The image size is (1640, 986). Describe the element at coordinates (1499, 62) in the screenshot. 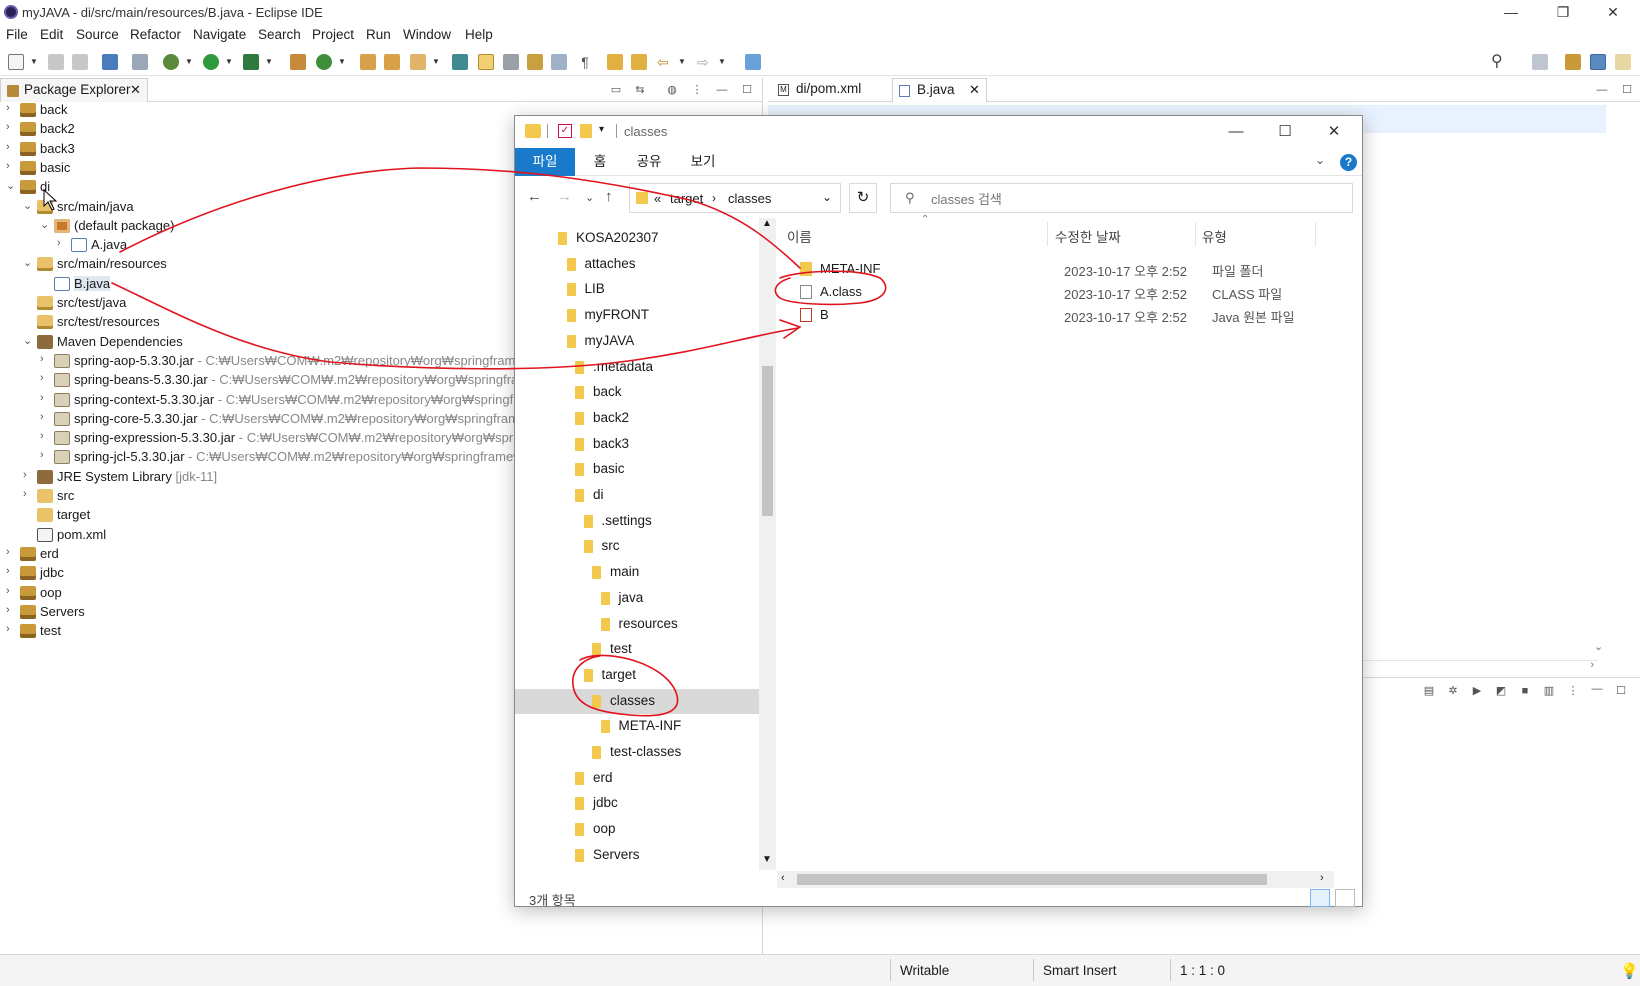

I see `search-icon: ⚲` at that location.